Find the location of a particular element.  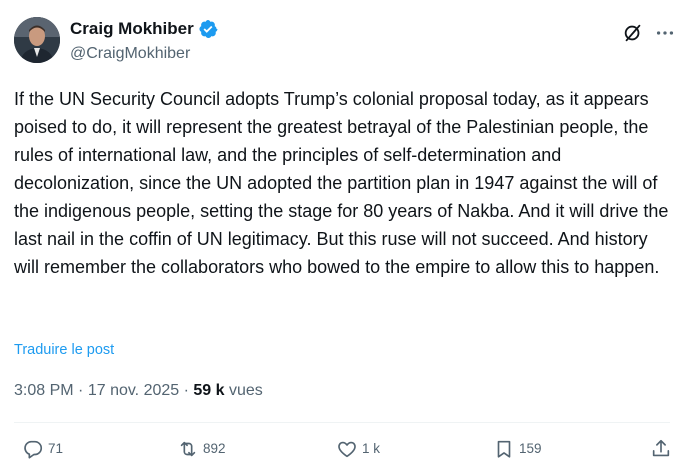

reply-count: 71 is located at coordinates (56, 448).